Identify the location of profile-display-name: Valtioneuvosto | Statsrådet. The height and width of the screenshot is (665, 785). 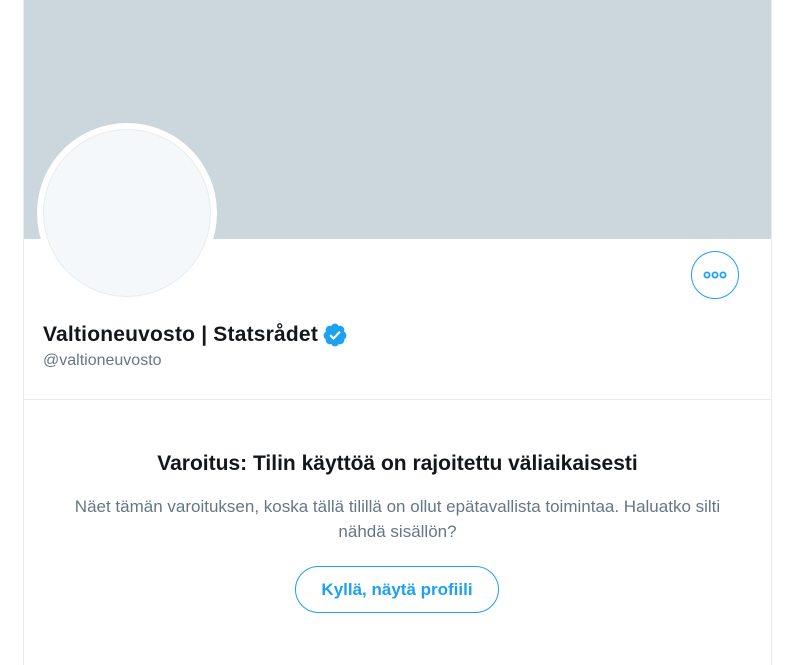
(181, 334).